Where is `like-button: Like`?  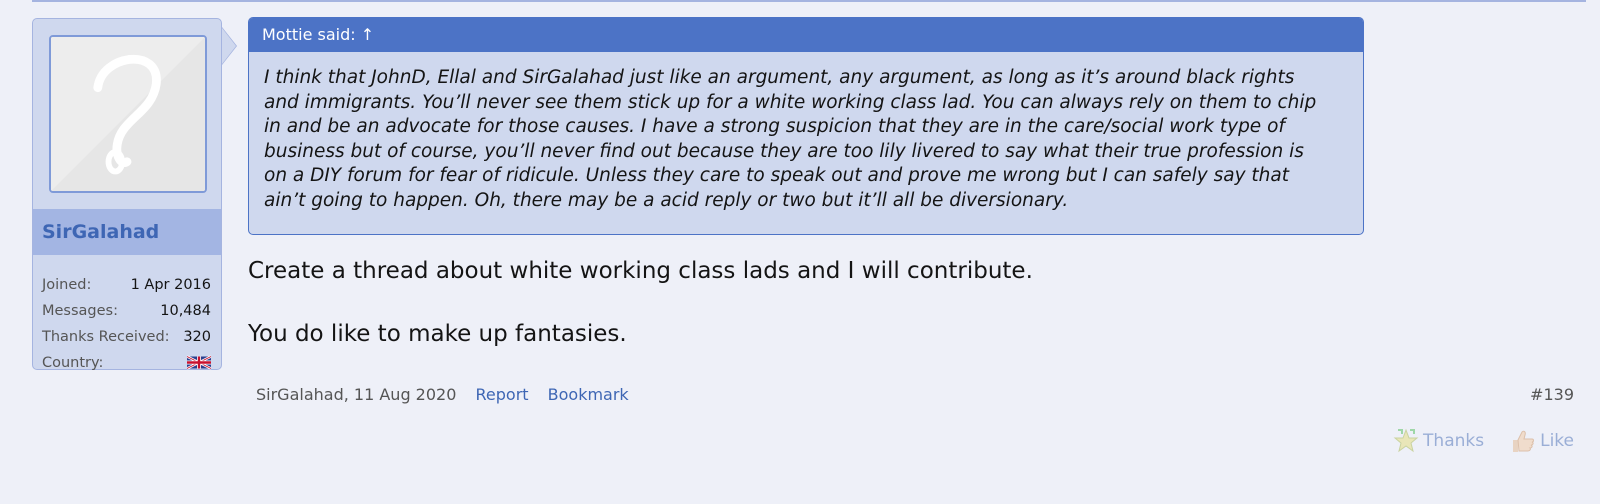 like-button: Like is located at coordinates (1542, 441).